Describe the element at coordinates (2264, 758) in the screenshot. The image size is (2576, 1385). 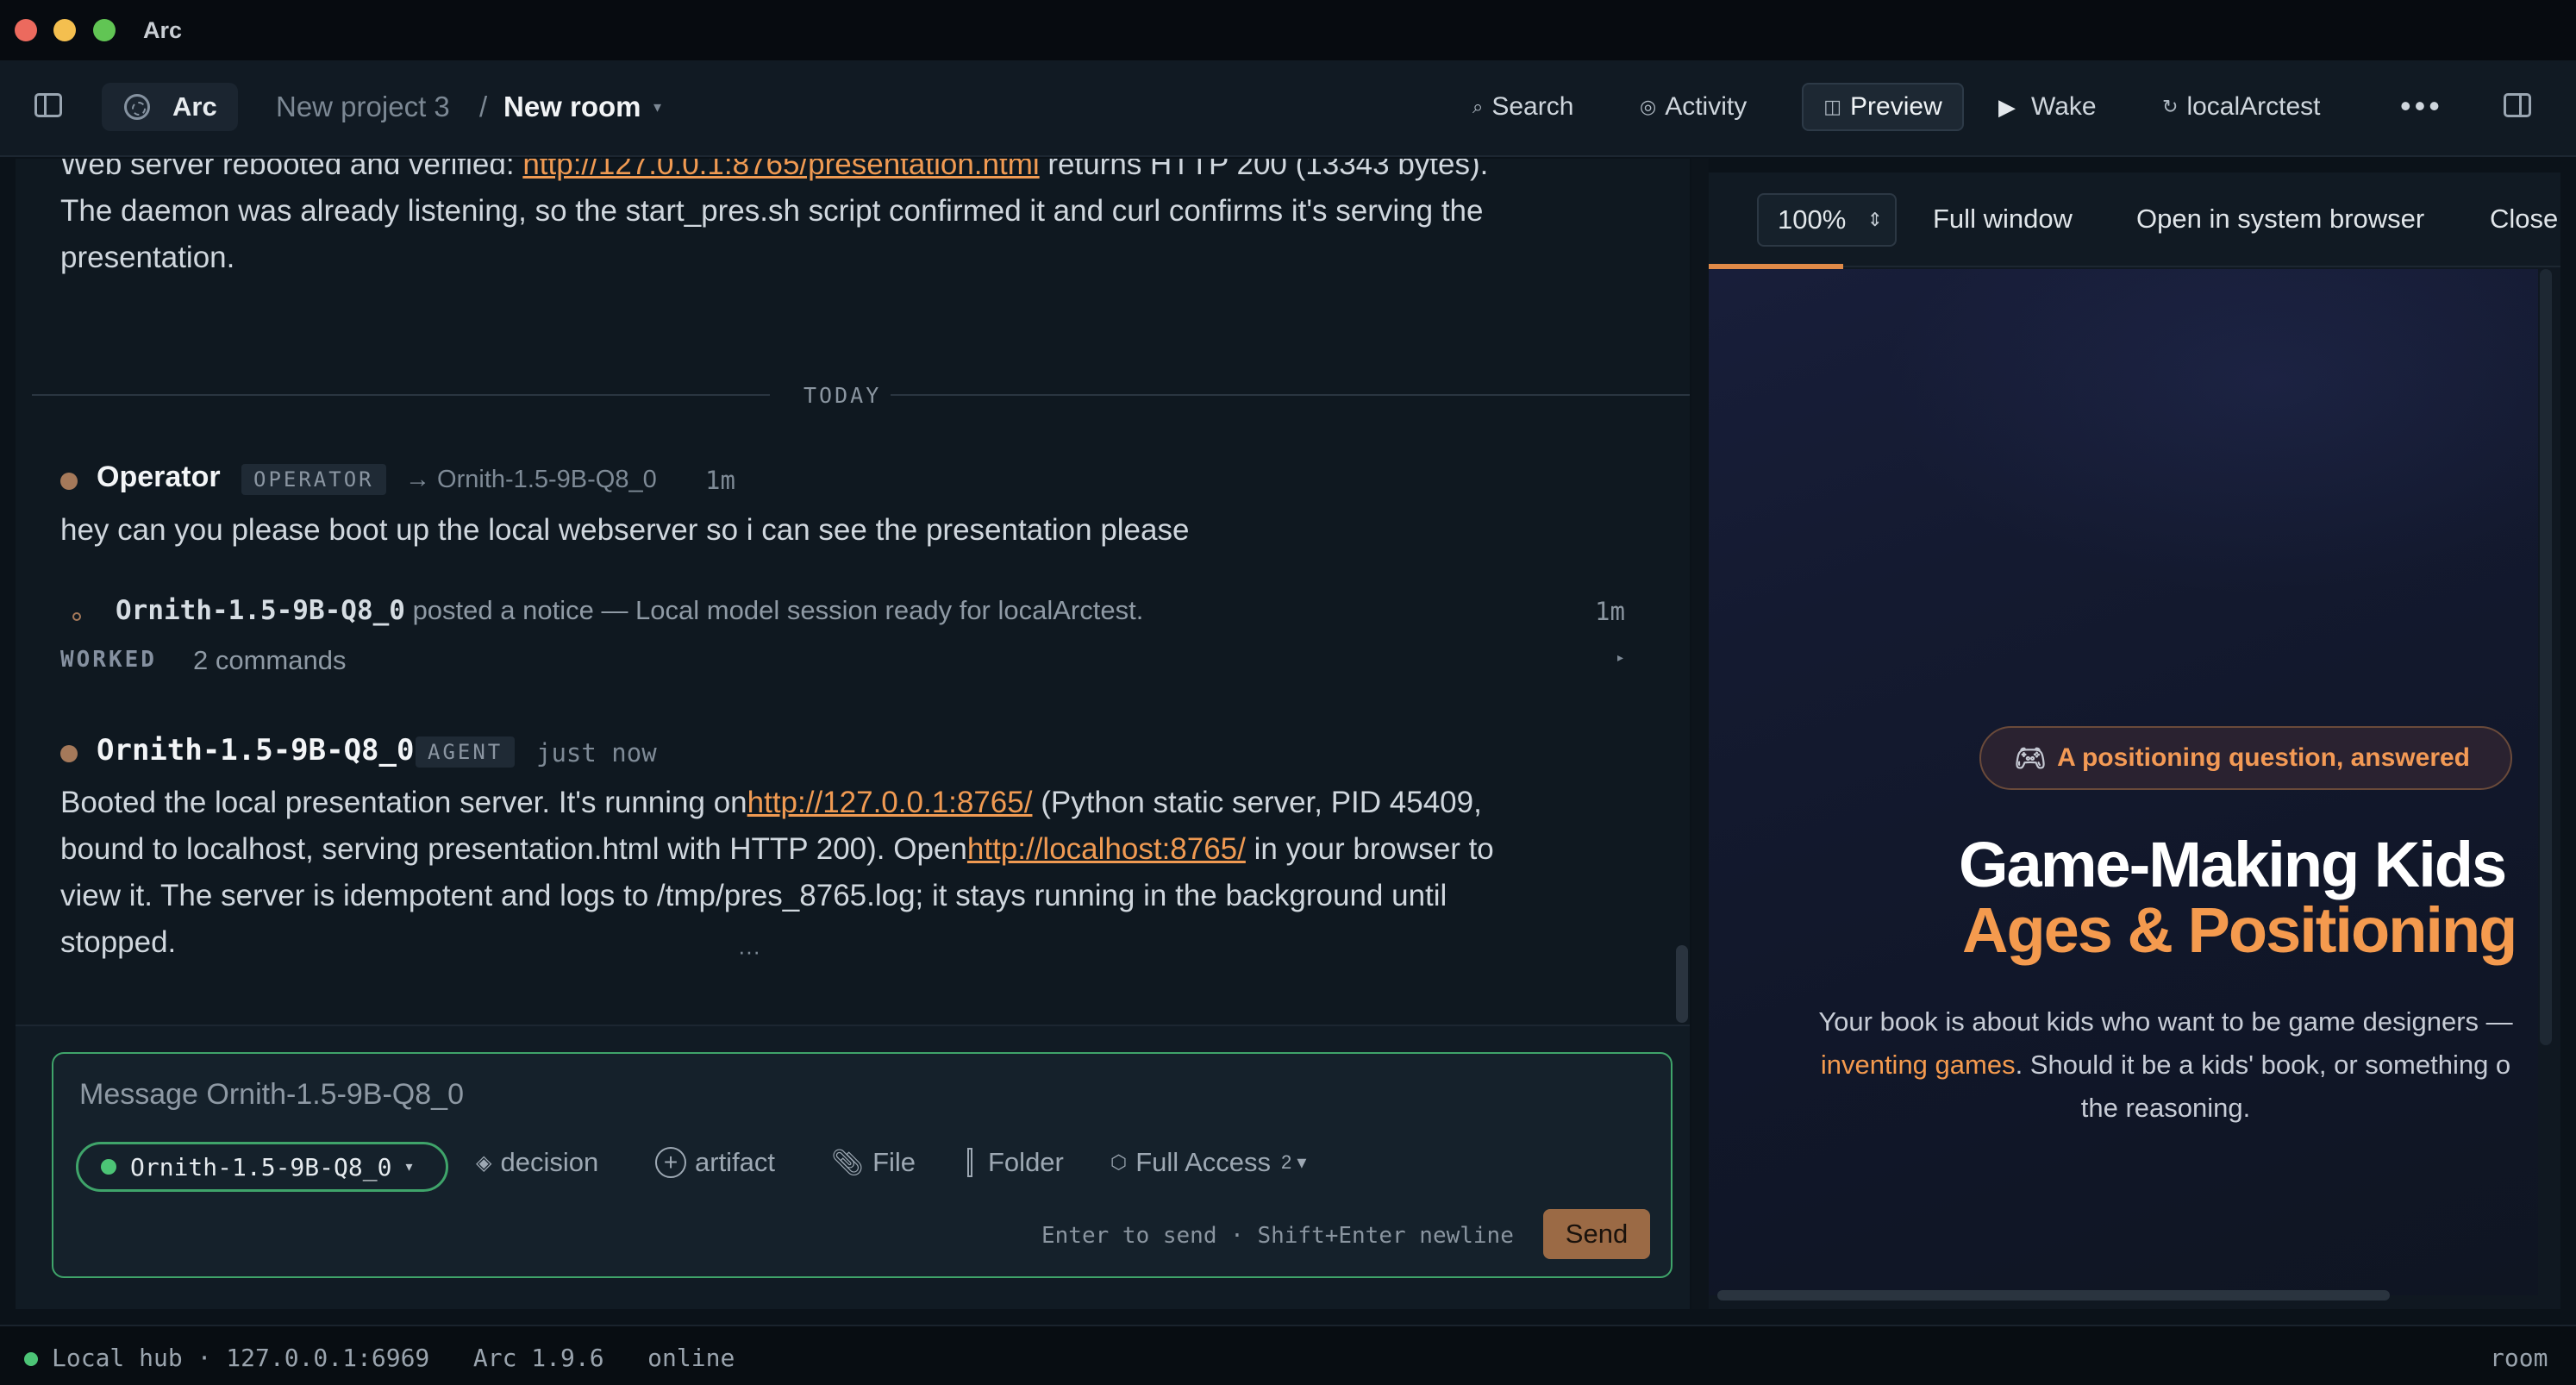
I see `slide-tag-text: A positioning question, answered` at that location.